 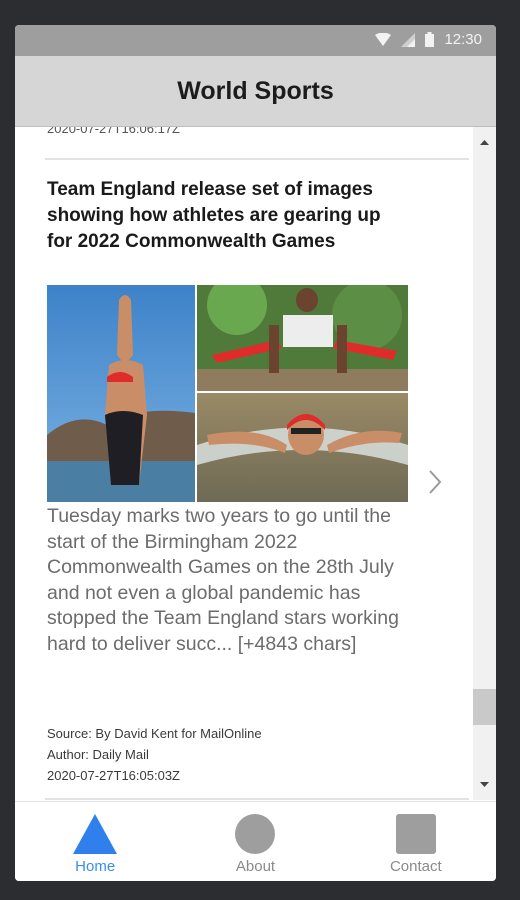 What do you see at coordinates (98, 754) in the screenshot?
I see `article-author: Author: Daily Mail` at bounding box center [98, 754].